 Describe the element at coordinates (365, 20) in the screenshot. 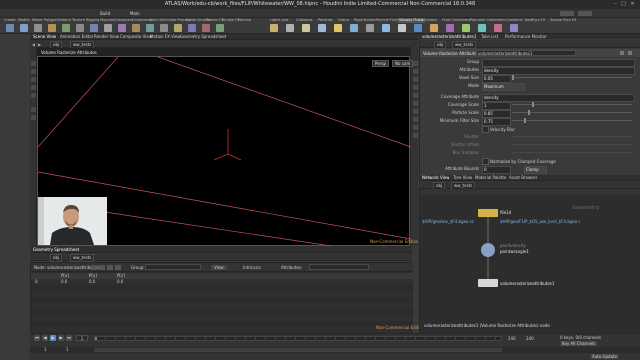

I see `shelf-tab: Rigid Bodies` at that location.